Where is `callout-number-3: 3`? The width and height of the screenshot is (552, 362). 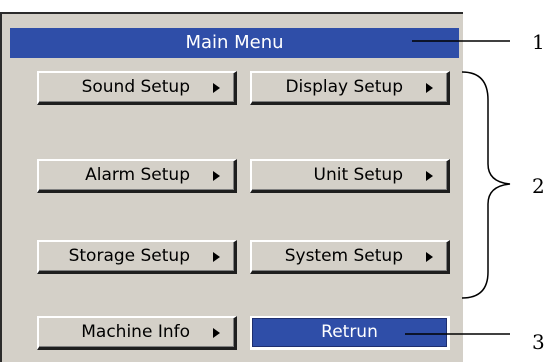 callout-number-3: 3 is located at coordinates (538, 342).